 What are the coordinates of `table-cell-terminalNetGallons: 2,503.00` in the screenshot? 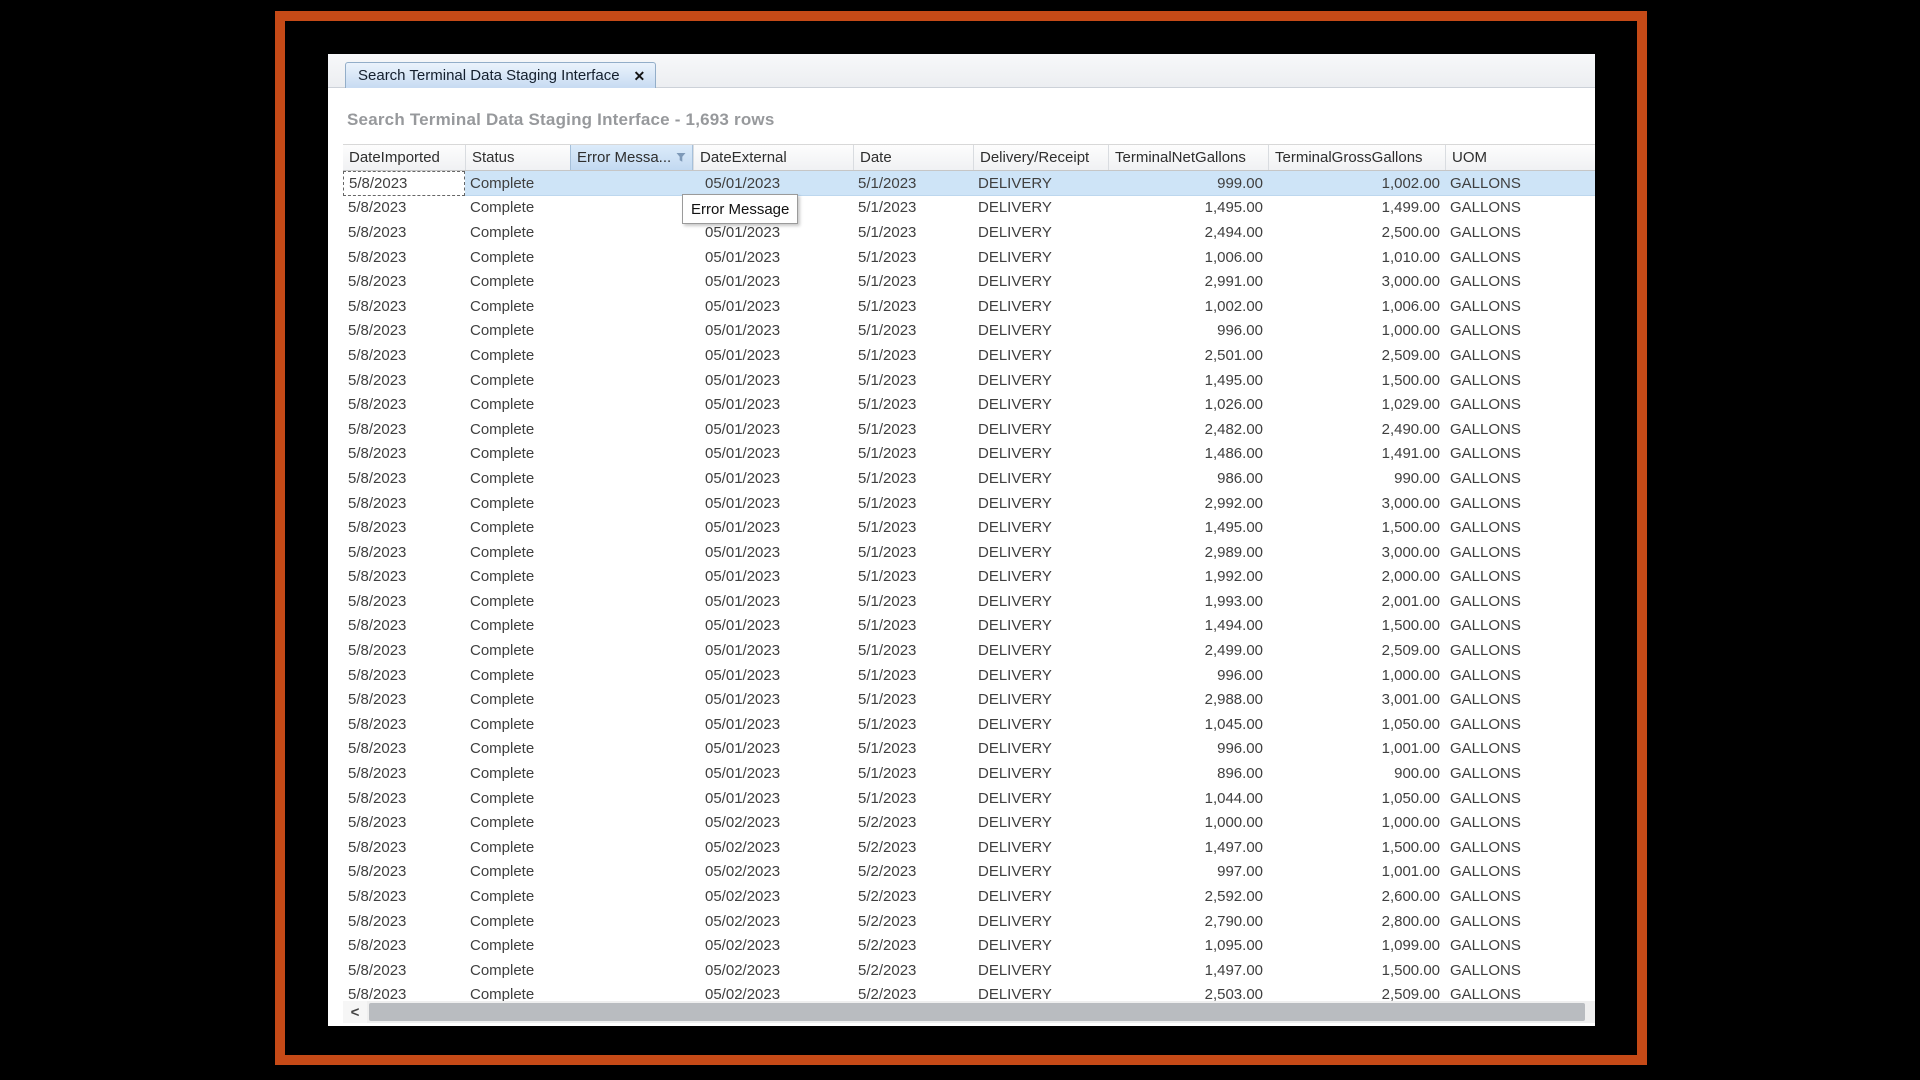 It's located at (1188, 992).